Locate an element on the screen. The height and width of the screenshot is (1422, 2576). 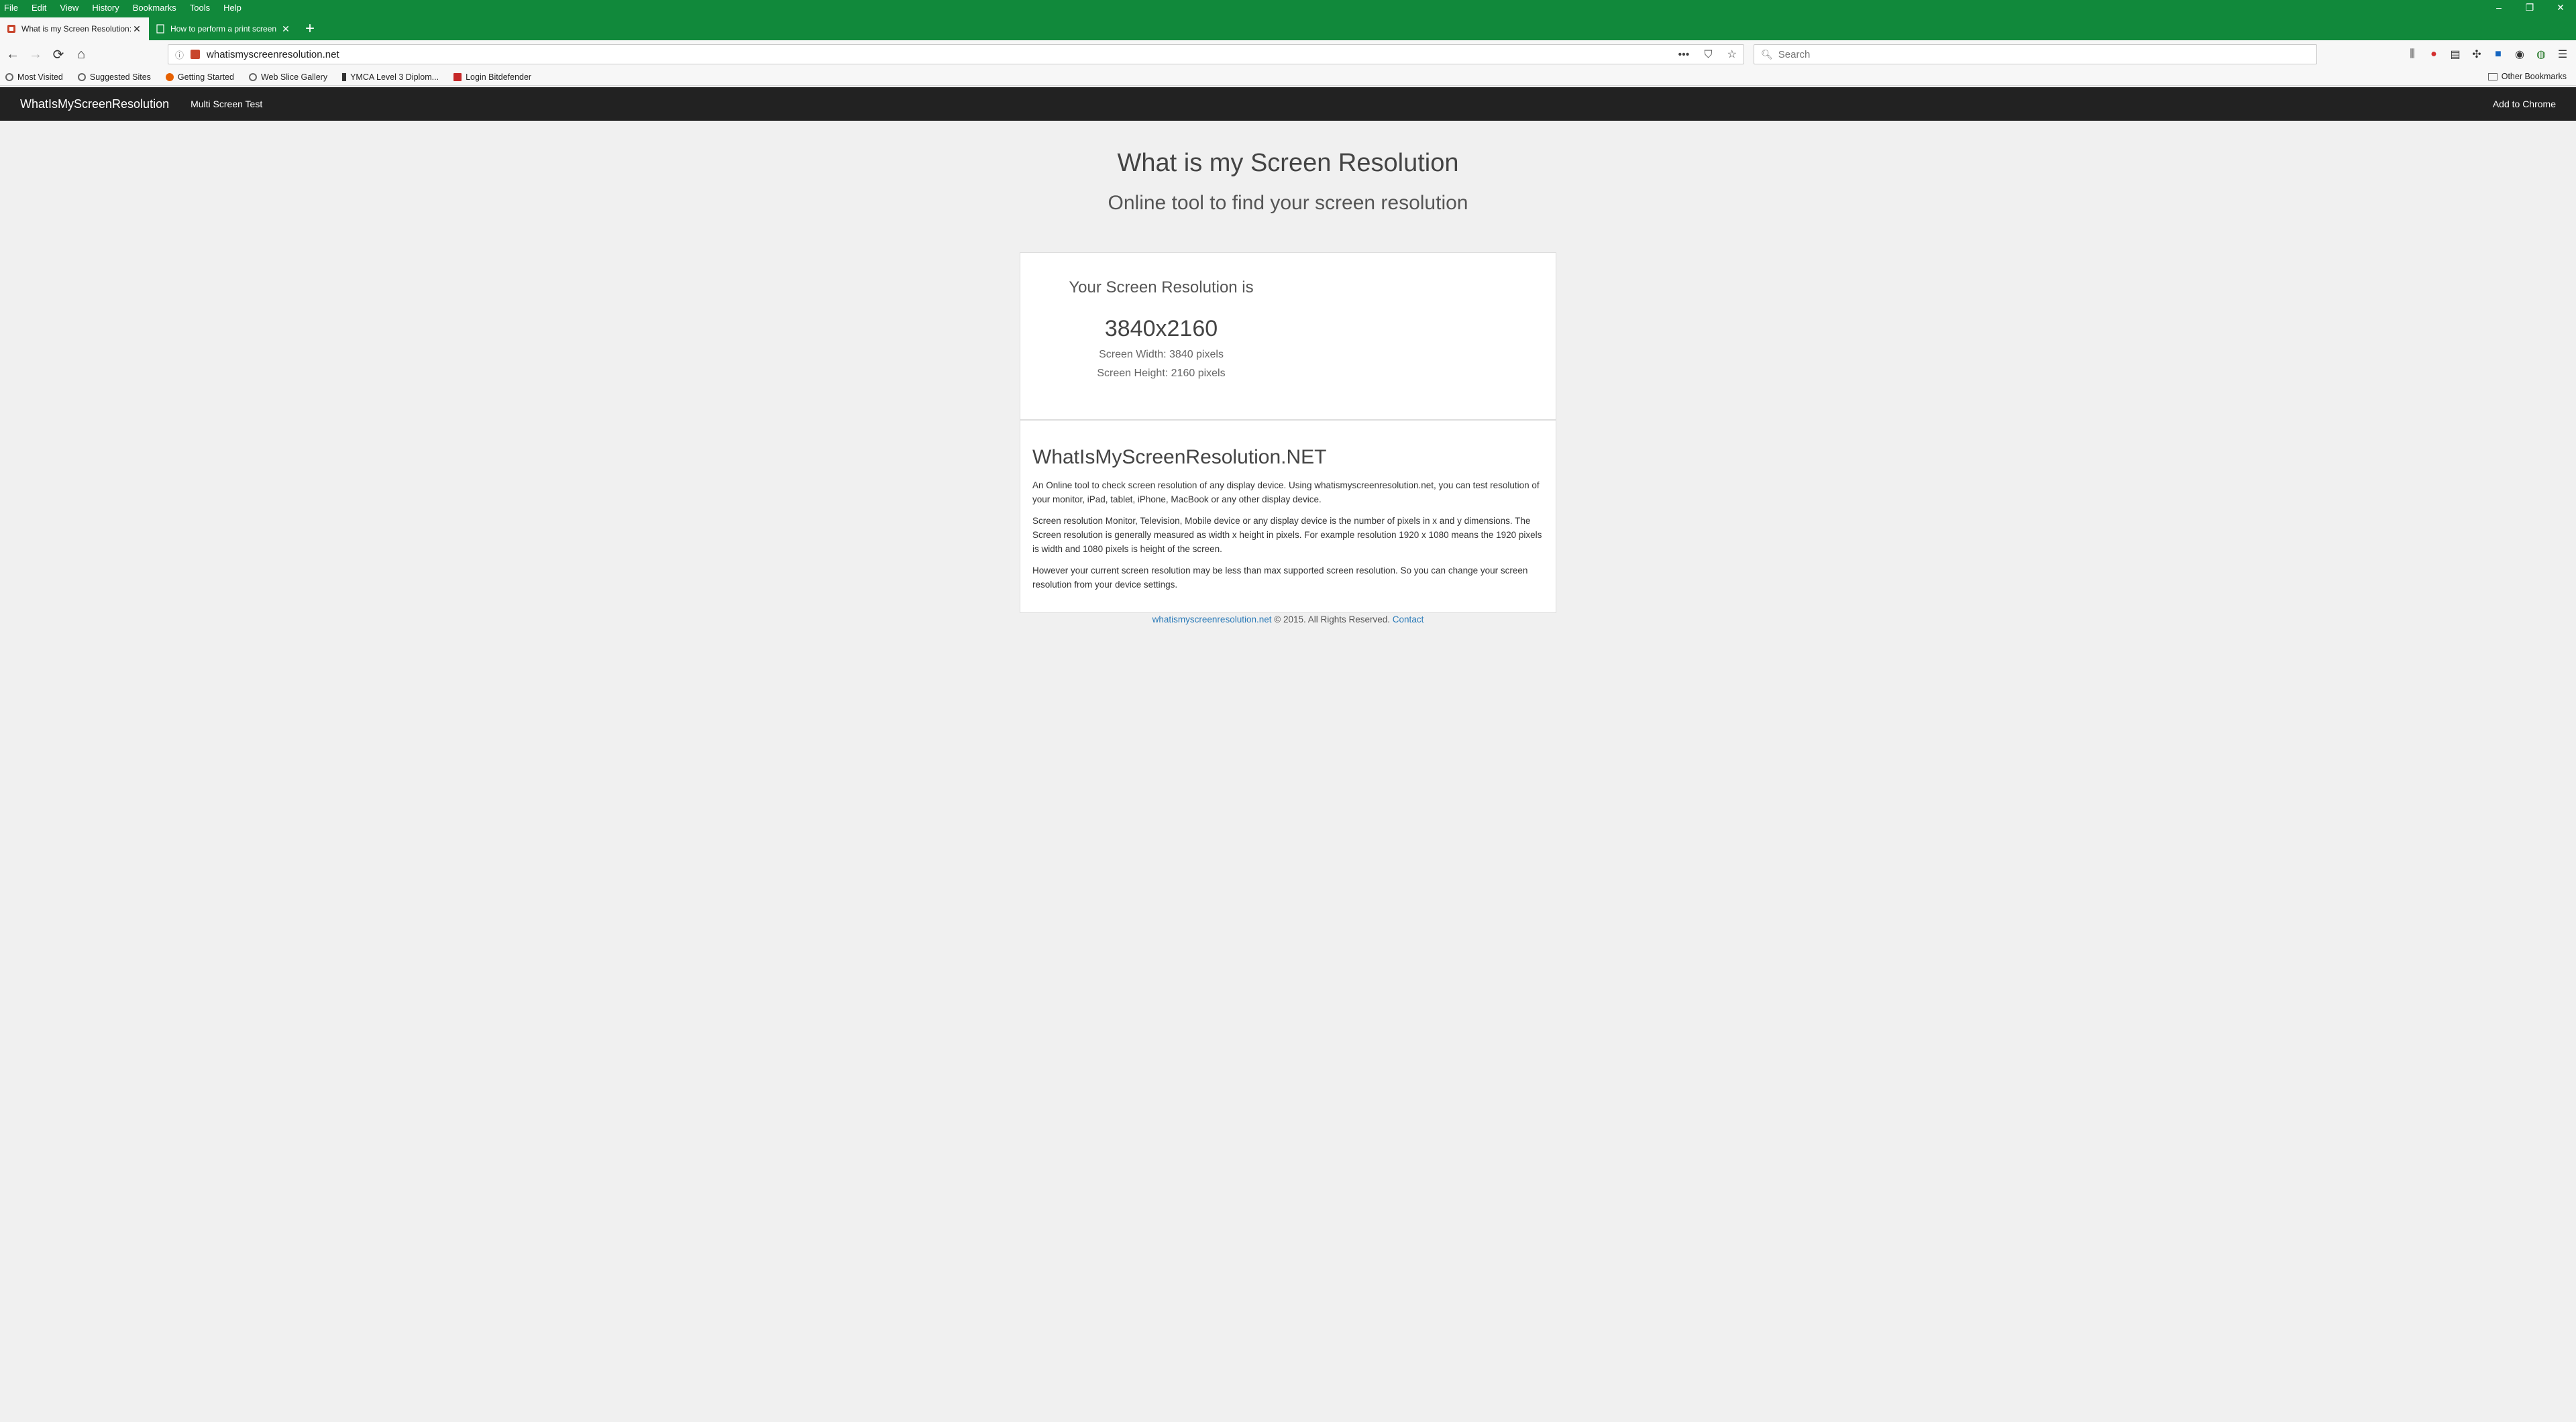
bookmark-getting-started: Getting Started is located at coordinates (199, 77).